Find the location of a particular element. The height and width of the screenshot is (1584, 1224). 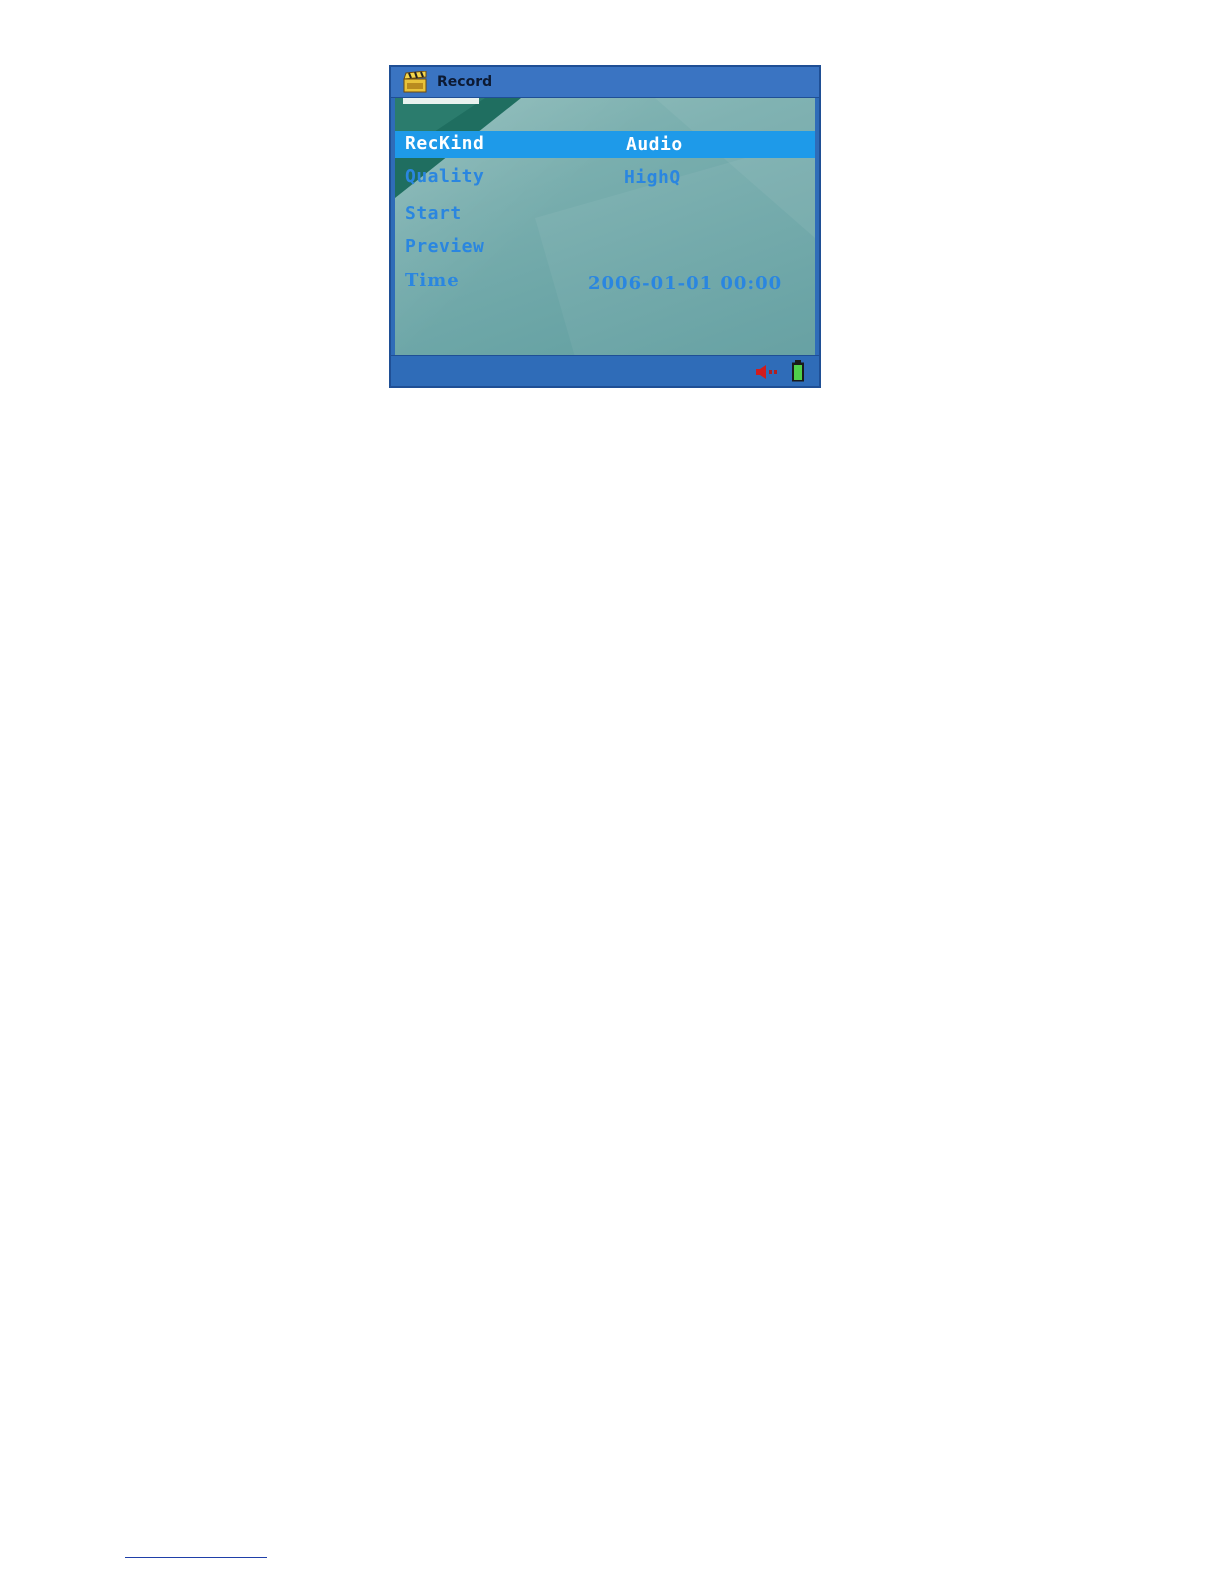

menu-item-label: Time is located at coordinates (432, 280).